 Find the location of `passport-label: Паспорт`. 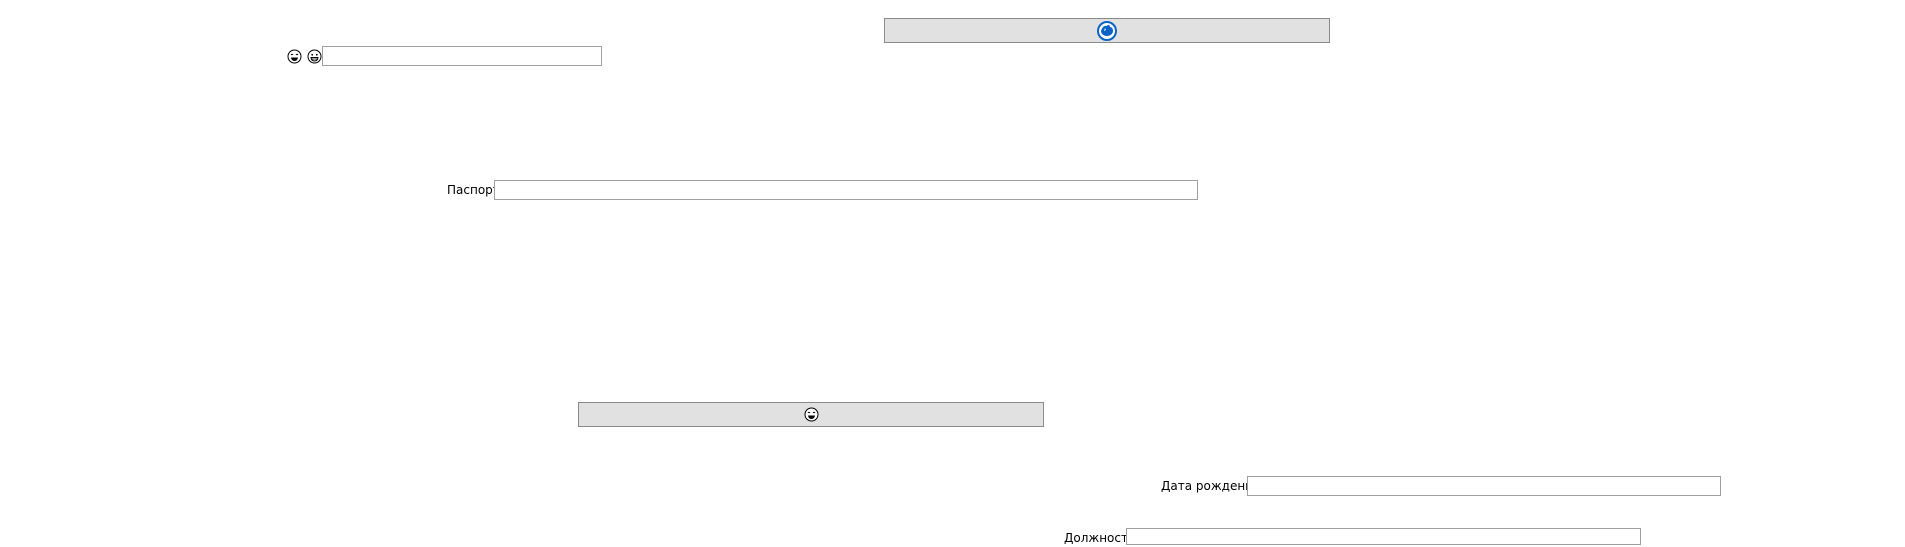

passport-label: Паспорт is located at coordinates (473, 190).